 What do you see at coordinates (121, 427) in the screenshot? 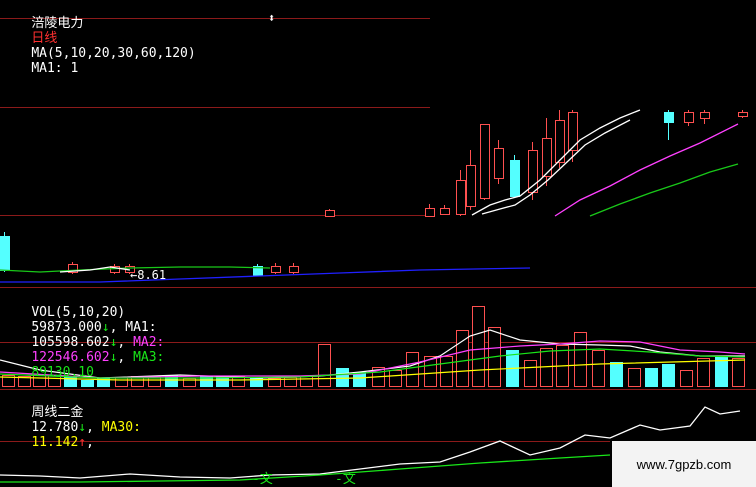
I see `indicator-ma30-label: MA30:` at bounding box center [121, 427].